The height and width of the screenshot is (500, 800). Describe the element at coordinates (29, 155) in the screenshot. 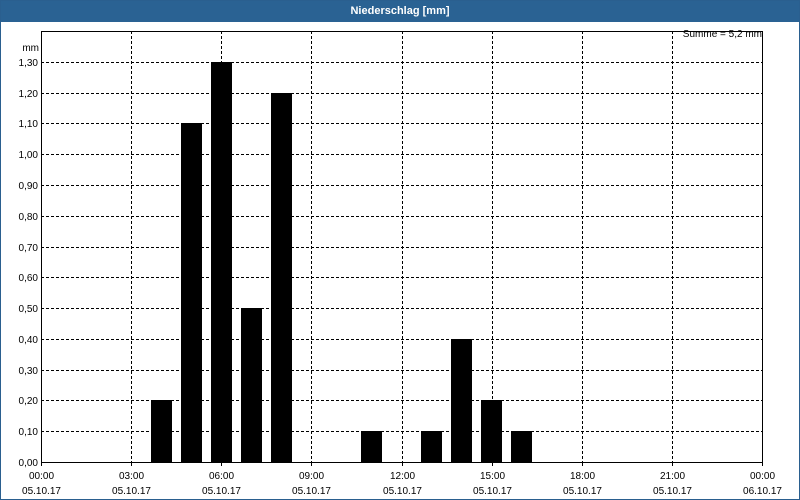

I see `y-tick-label: 1,00` at that location.